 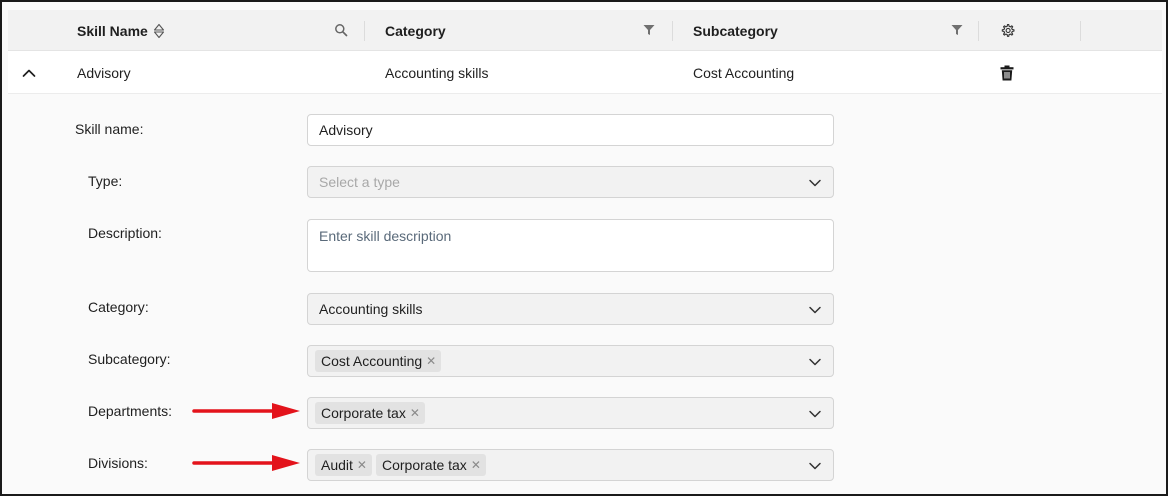 What do you see at coordinates (744, 72) in the screenshot?
I see `cell-subcategory: Cost Accounting` at bounding box center [744, 72].